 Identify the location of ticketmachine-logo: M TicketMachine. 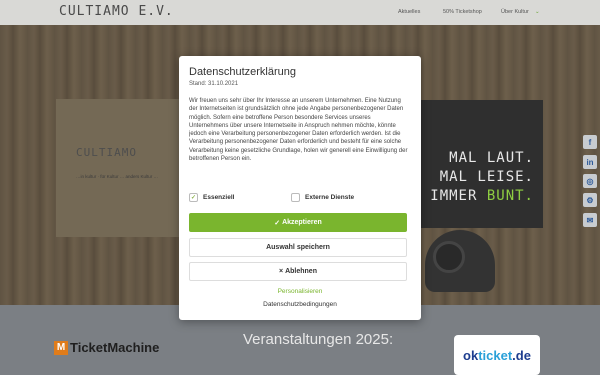
(106, 347).